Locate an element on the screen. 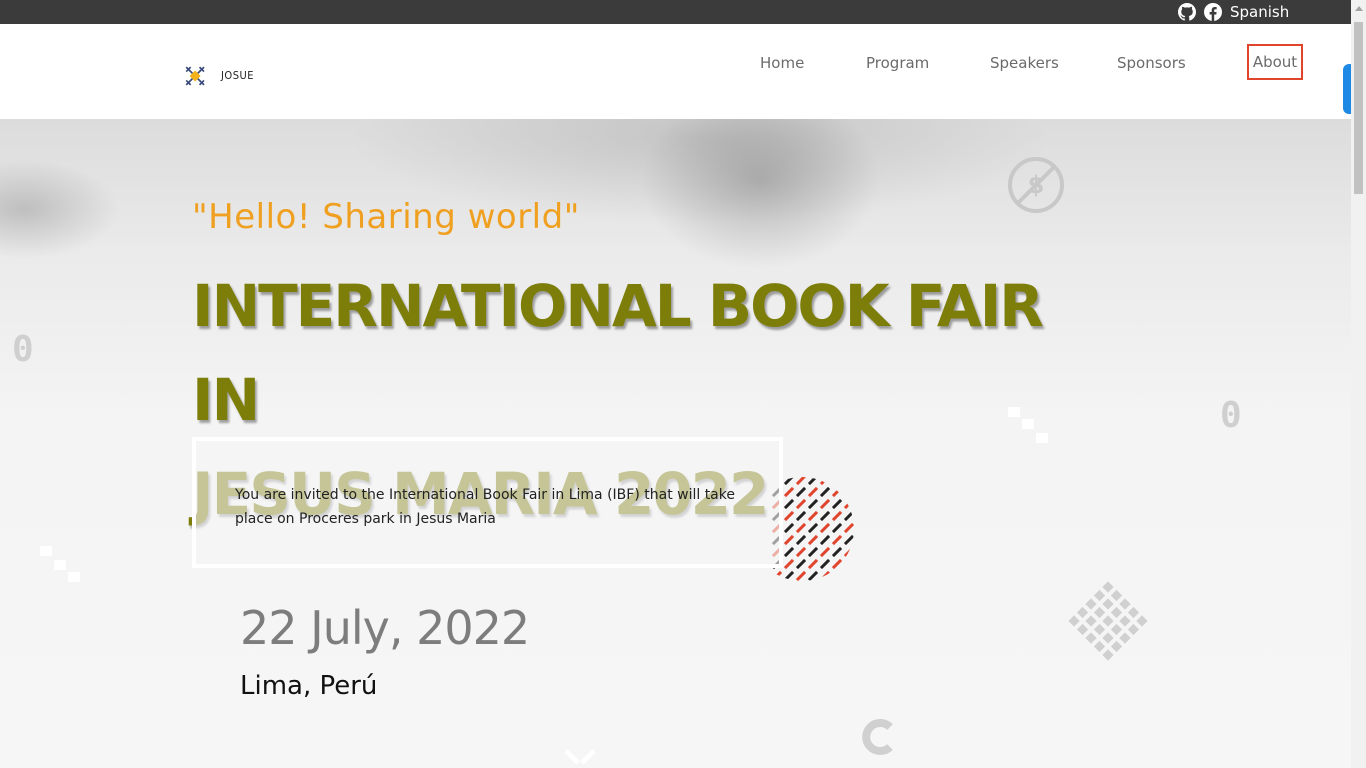 The width and height of the screenshot is (1366, 768). page-scrollbar is located at coordinates (1358, 384).